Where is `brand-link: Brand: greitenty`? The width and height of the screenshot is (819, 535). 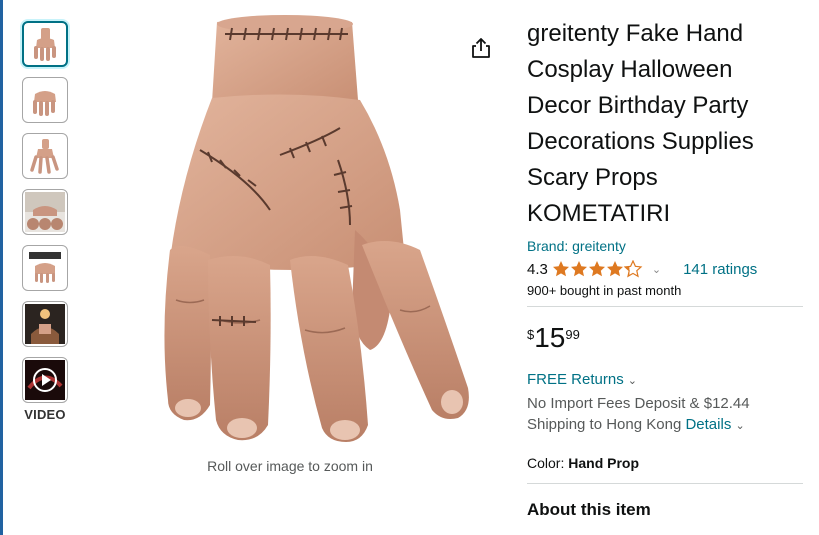 brand-link: Brand: greitenty is located at coordinates (665, 246).